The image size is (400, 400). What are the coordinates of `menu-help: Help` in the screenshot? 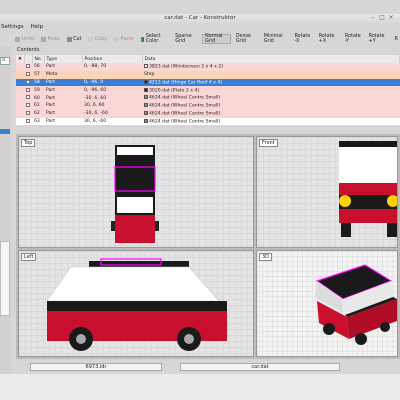 It's located at (37, 27).